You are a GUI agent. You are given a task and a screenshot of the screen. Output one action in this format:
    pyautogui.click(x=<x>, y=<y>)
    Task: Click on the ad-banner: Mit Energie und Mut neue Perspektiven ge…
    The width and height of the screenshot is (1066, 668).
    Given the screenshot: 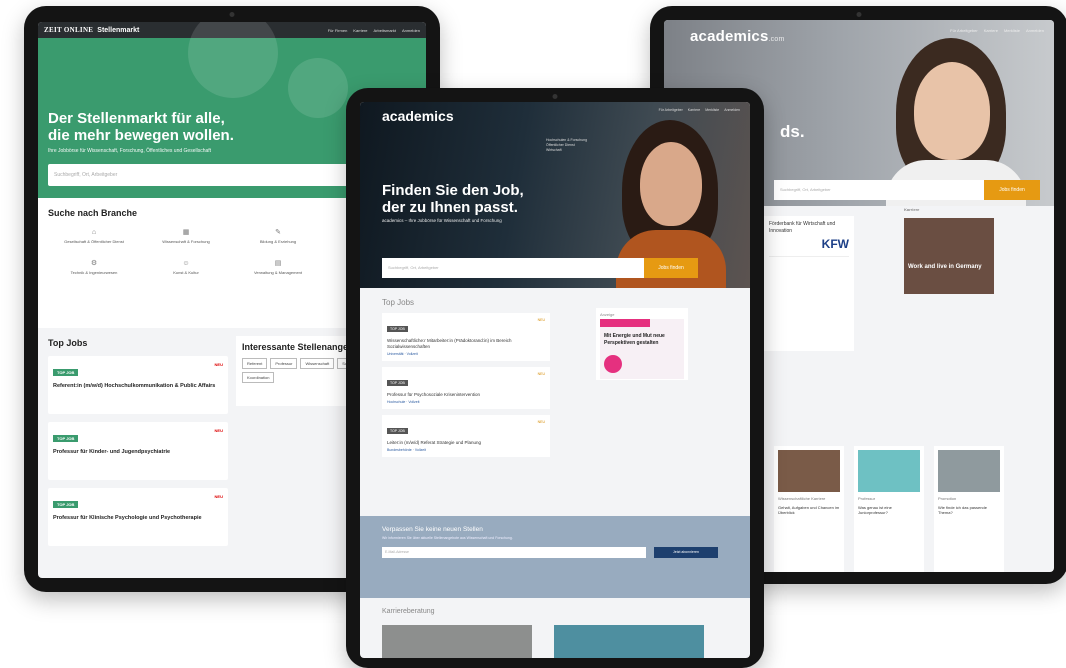 What is the action you would take?
    pyautogui.click(x=642, y=349)
    